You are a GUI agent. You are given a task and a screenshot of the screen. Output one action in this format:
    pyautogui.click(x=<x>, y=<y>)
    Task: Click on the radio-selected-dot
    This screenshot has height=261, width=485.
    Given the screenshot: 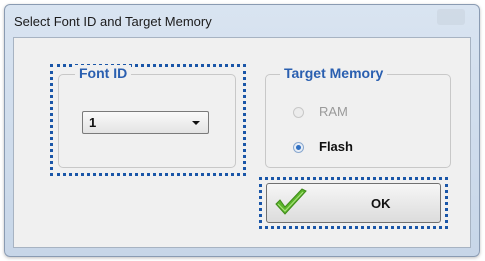 What is the action you would take?
    pyautogui.click(x=298, y=147)
    